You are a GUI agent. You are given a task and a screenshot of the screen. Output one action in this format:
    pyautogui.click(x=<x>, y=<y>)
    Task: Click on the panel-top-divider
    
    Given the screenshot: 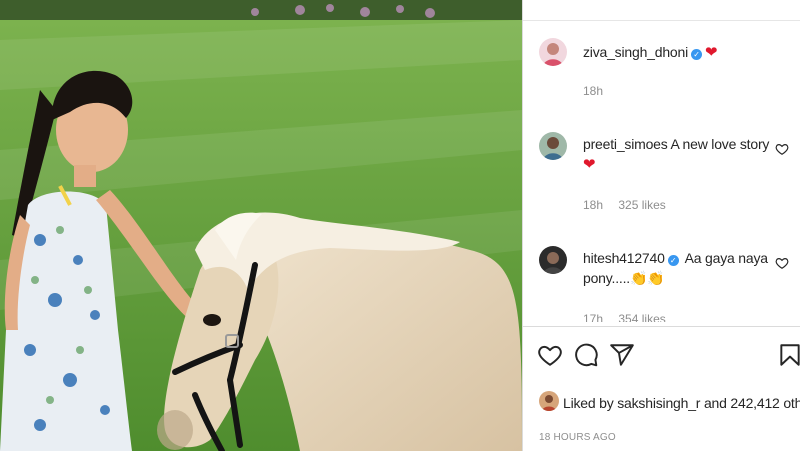 What is the action you would take?
    pyautogui.click(x=661, y=20)
    